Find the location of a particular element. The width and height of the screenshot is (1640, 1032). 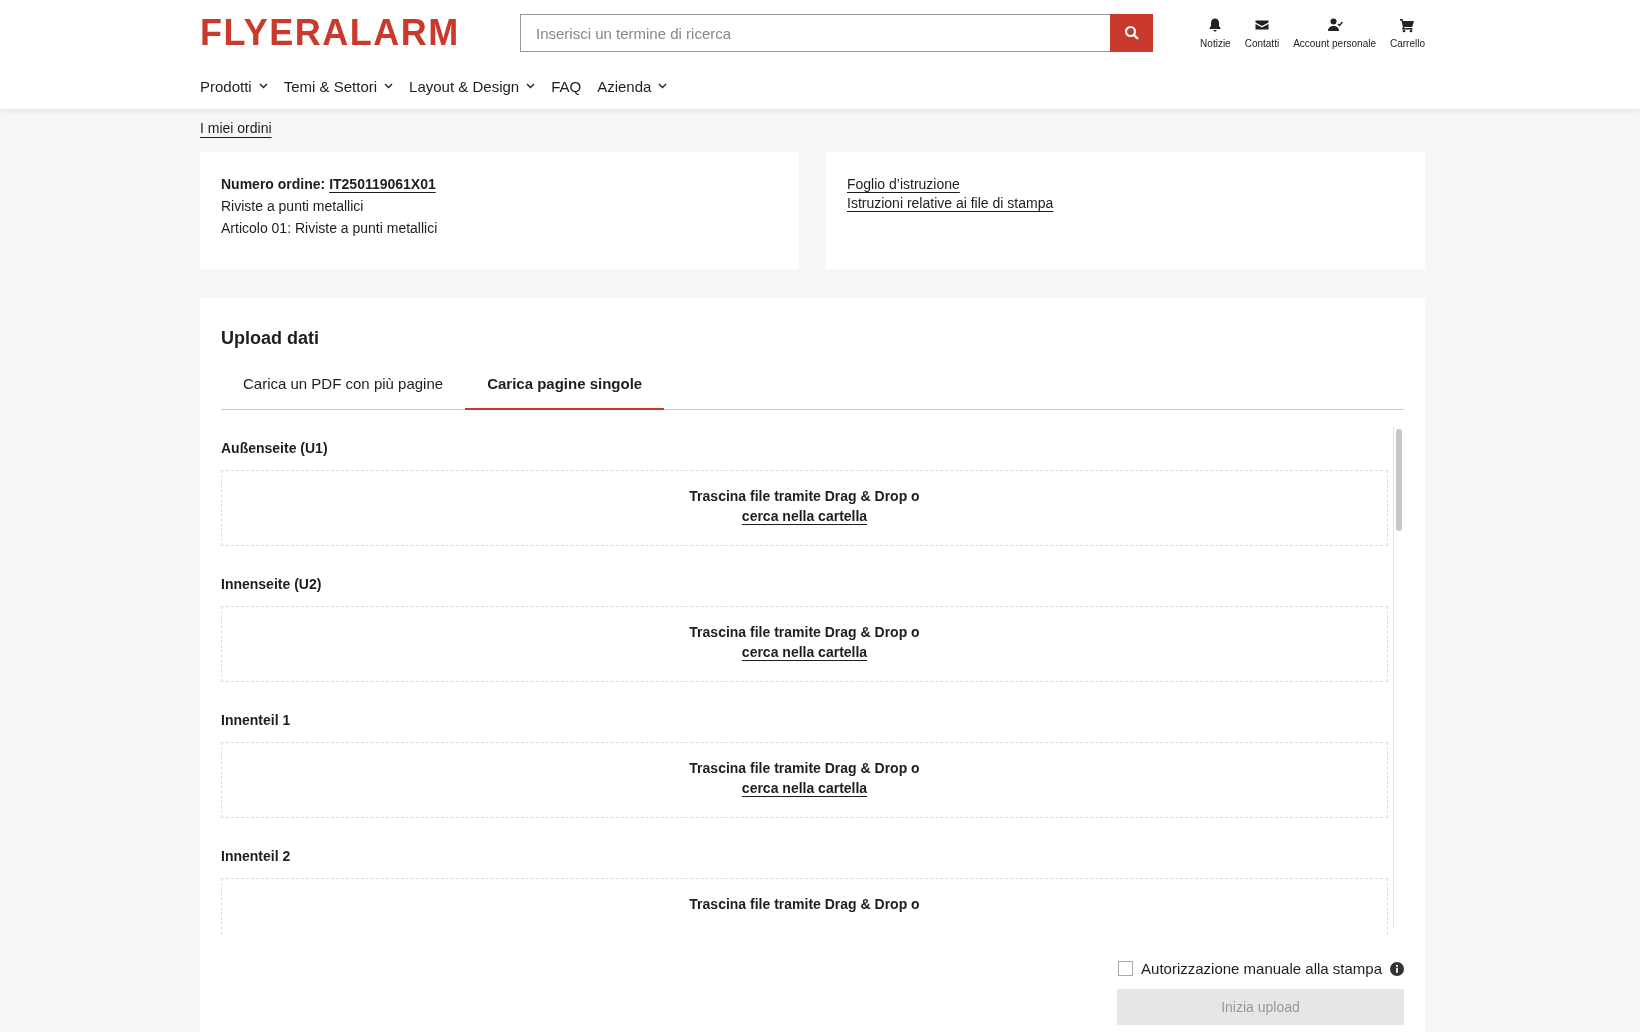

nav-menu-item: FAQ is located at coordinates (566, 86).